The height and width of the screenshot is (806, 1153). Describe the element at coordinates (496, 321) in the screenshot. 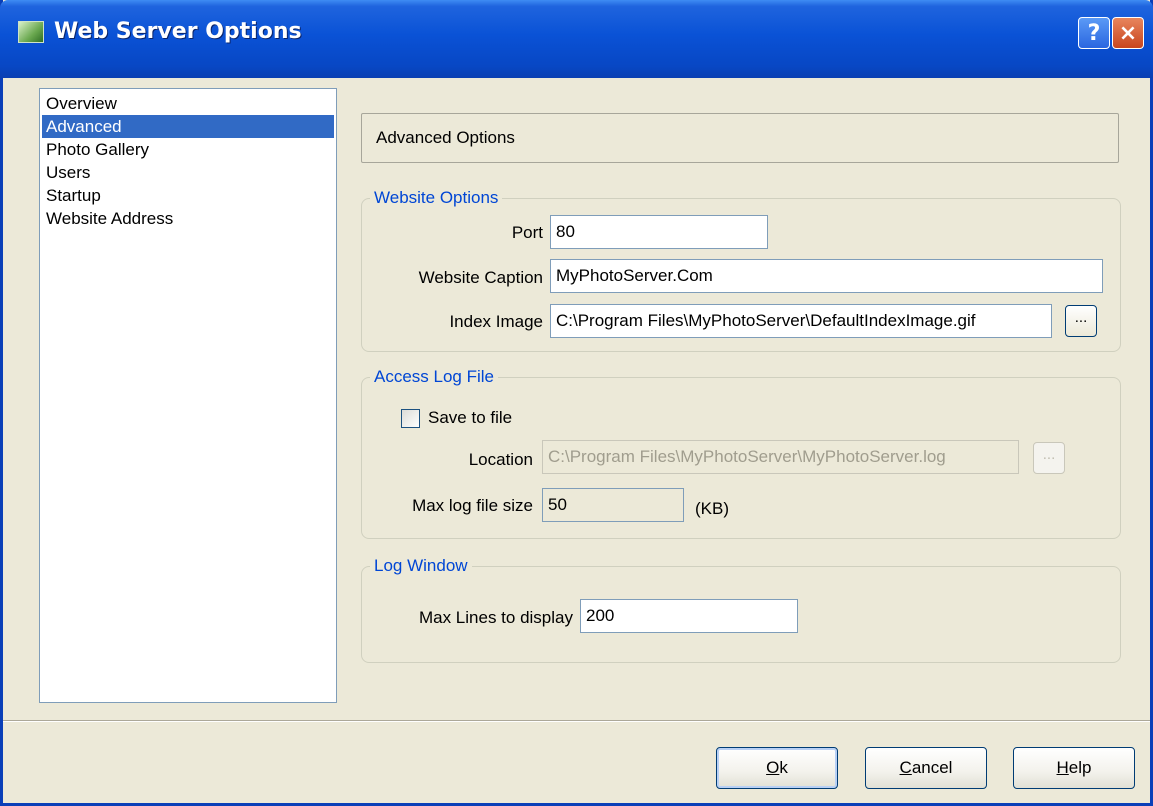

I see `index-image-label: Index Image` at that location.